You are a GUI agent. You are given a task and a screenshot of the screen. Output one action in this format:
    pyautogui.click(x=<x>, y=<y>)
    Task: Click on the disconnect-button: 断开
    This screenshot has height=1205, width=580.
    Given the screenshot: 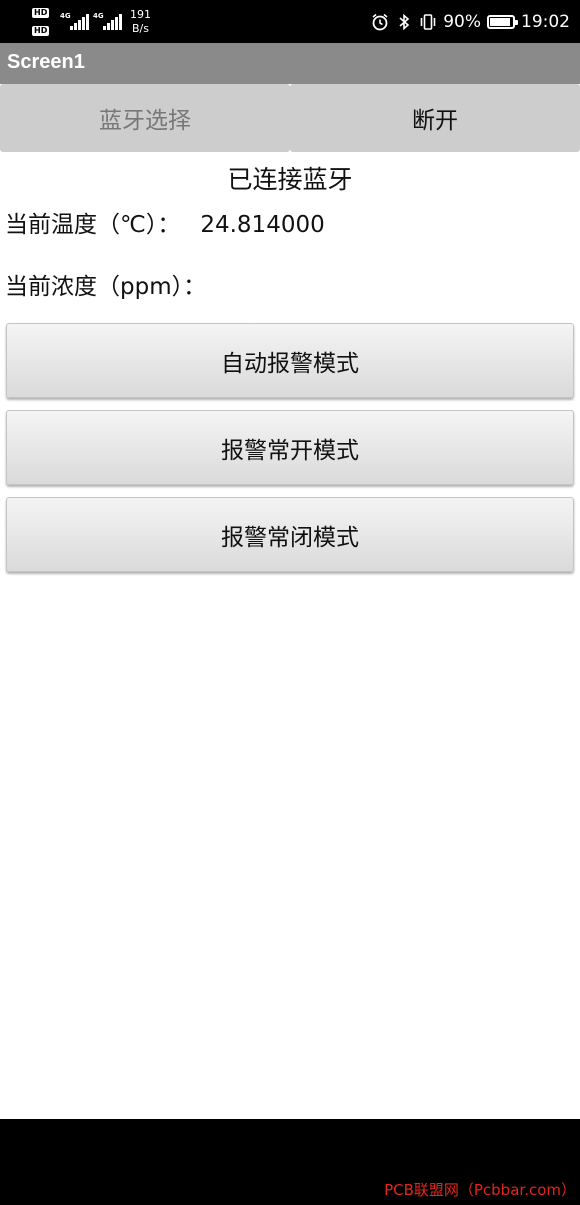 What is the action you would take?
    pyautogui.click(x=435, y=118)
    